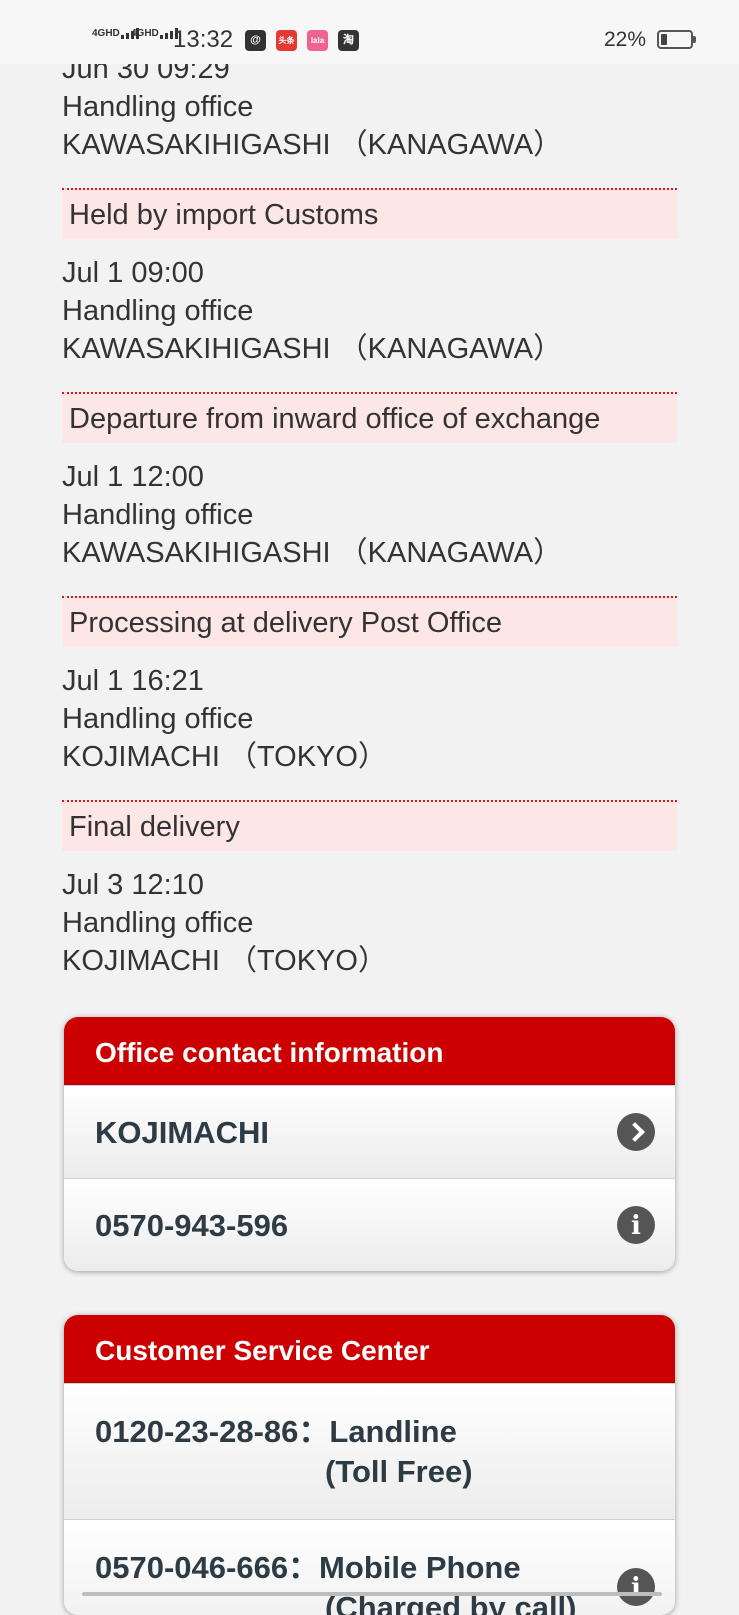  Describe the element at coordinates (369, 621) in the screenshot. I see `event-status: Processing at delivery Post Office` at that location.